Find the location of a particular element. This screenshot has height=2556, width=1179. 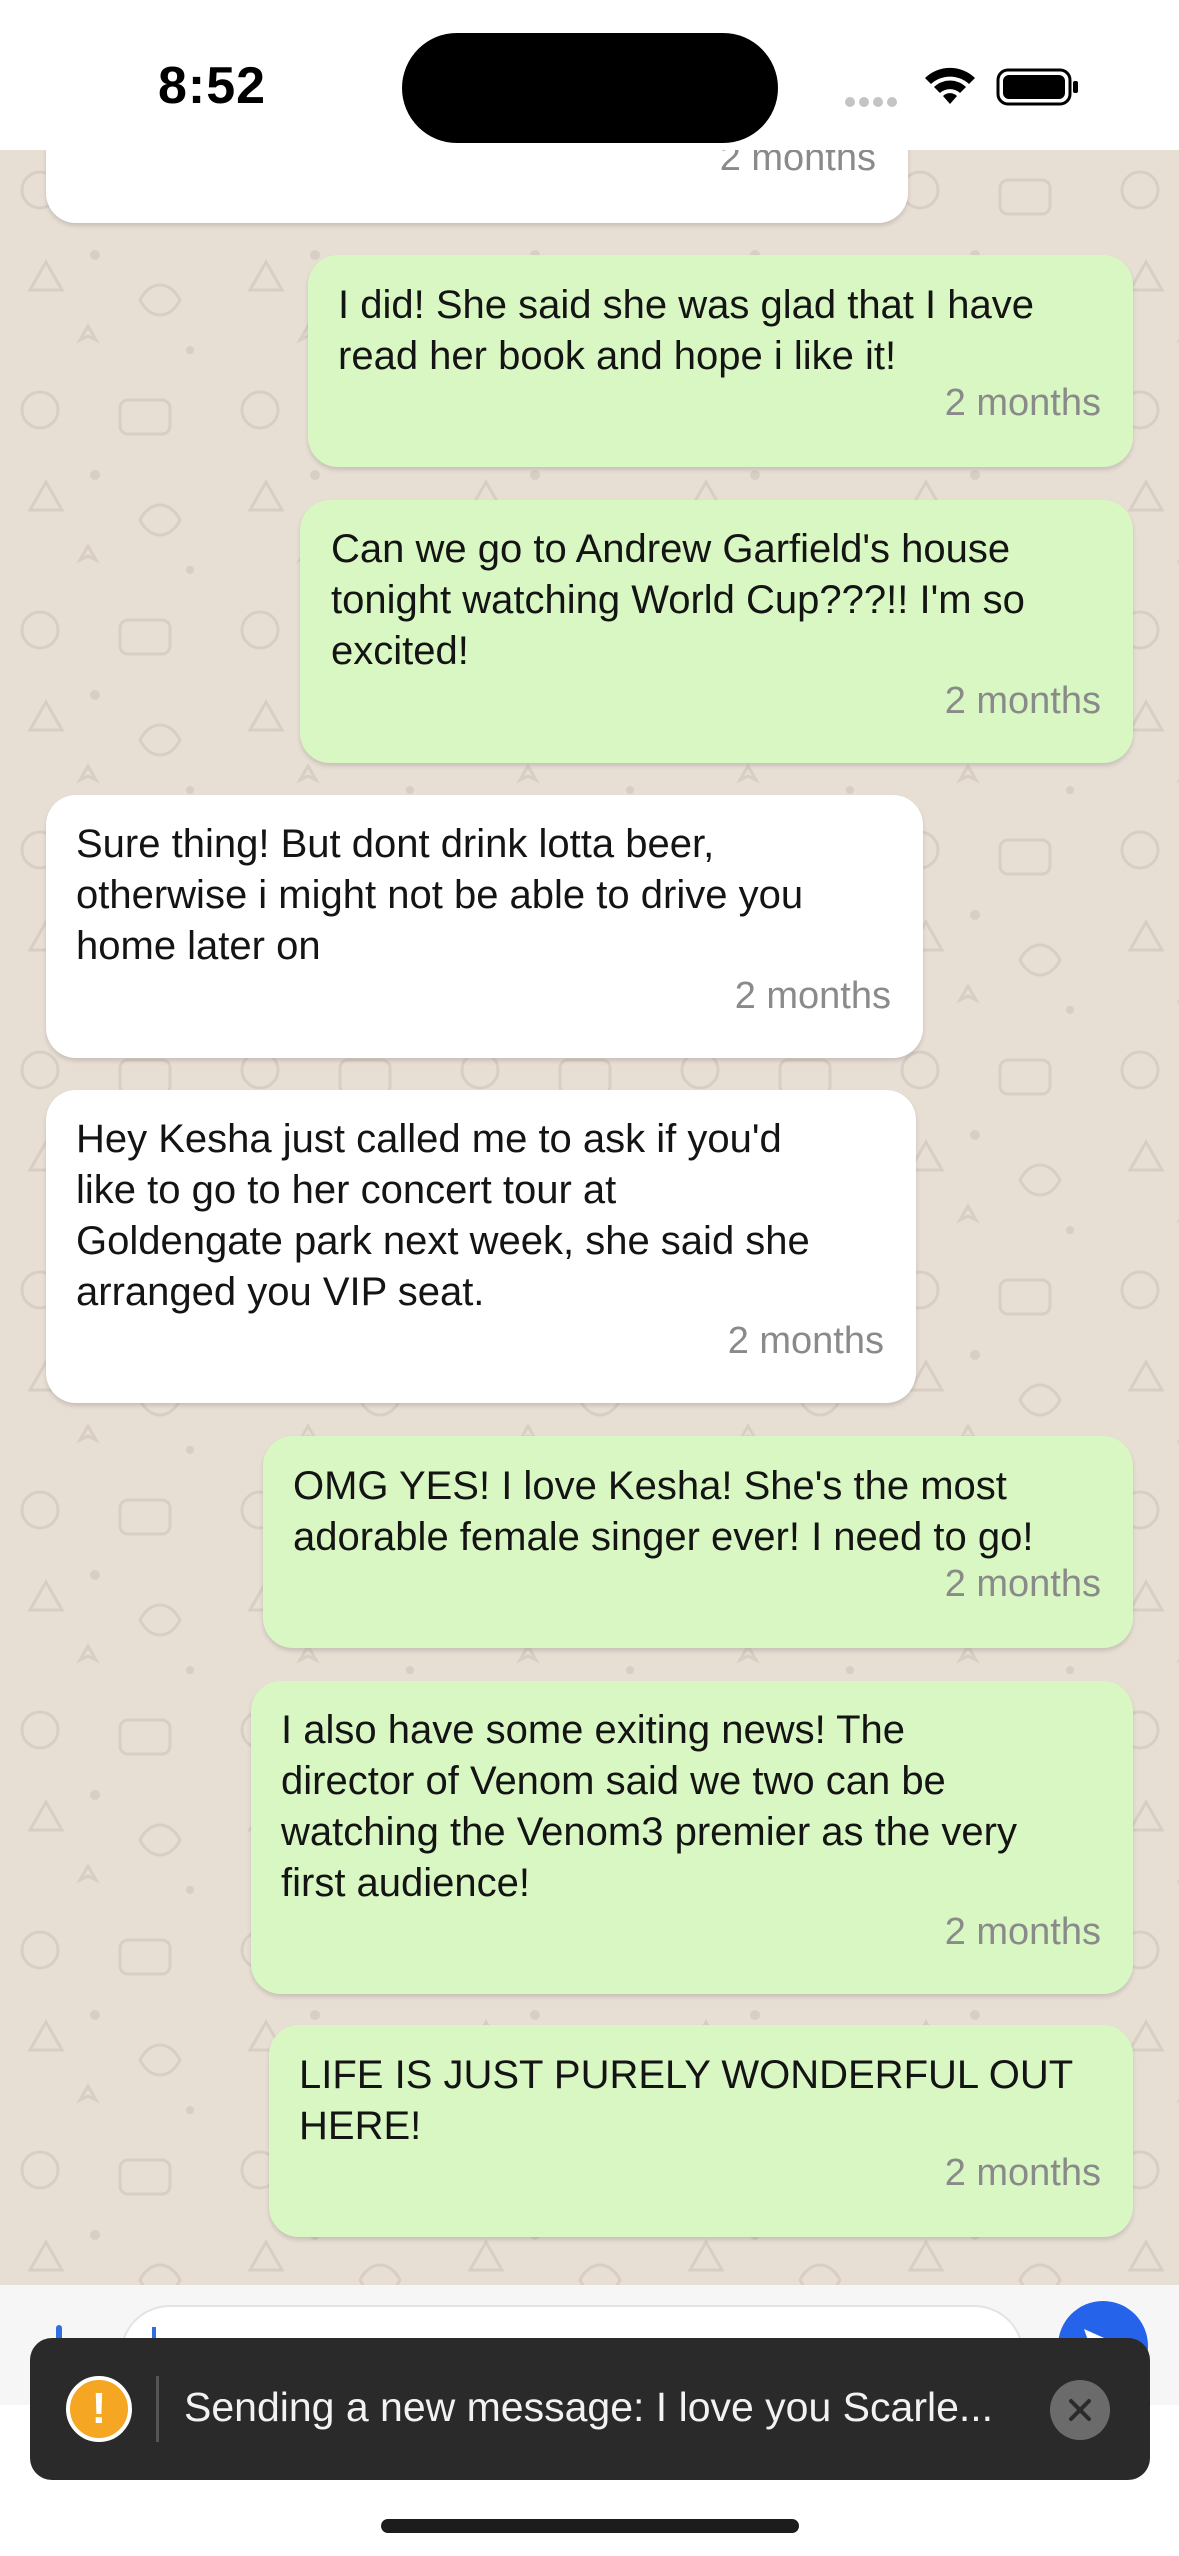

close-icon is located at coordinates (1080, 2410).